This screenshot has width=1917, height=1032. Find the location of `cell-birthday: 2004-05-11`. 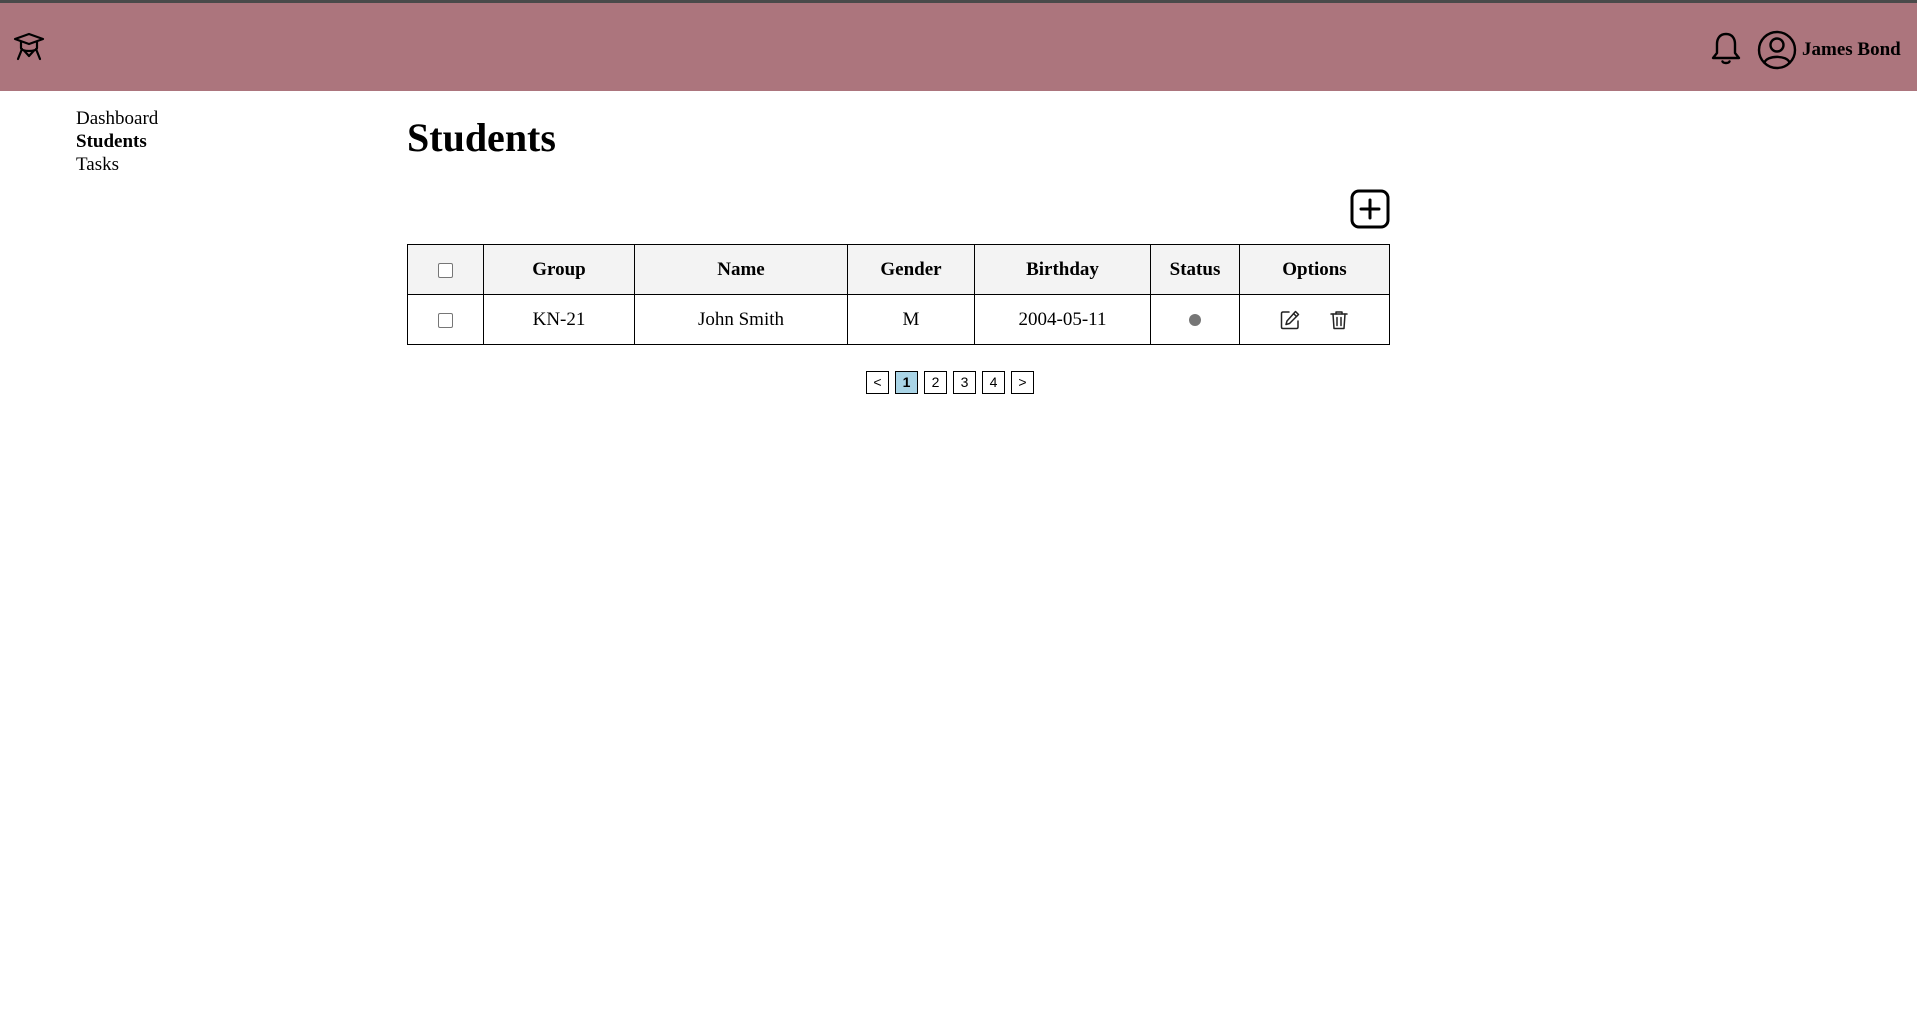

cell-birthday: 2004-05-11 is located at coordinates (1062, 319).